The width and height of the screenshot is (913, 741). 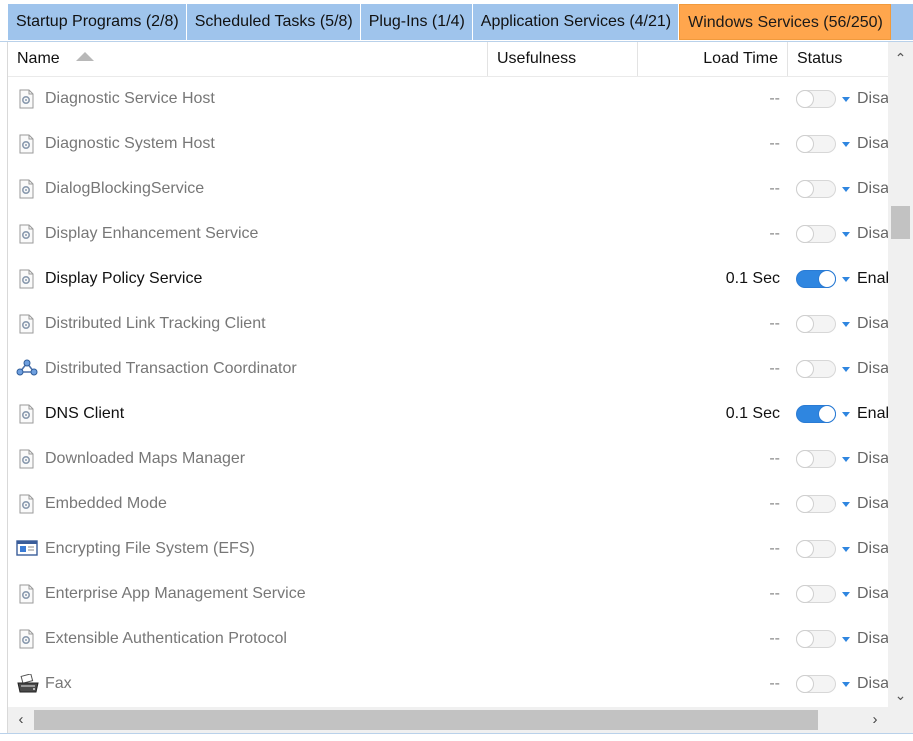 What do you see at coordinates (456, 737) in the screenshot?
I see `bottom-border` at bounding box center [456, 737].